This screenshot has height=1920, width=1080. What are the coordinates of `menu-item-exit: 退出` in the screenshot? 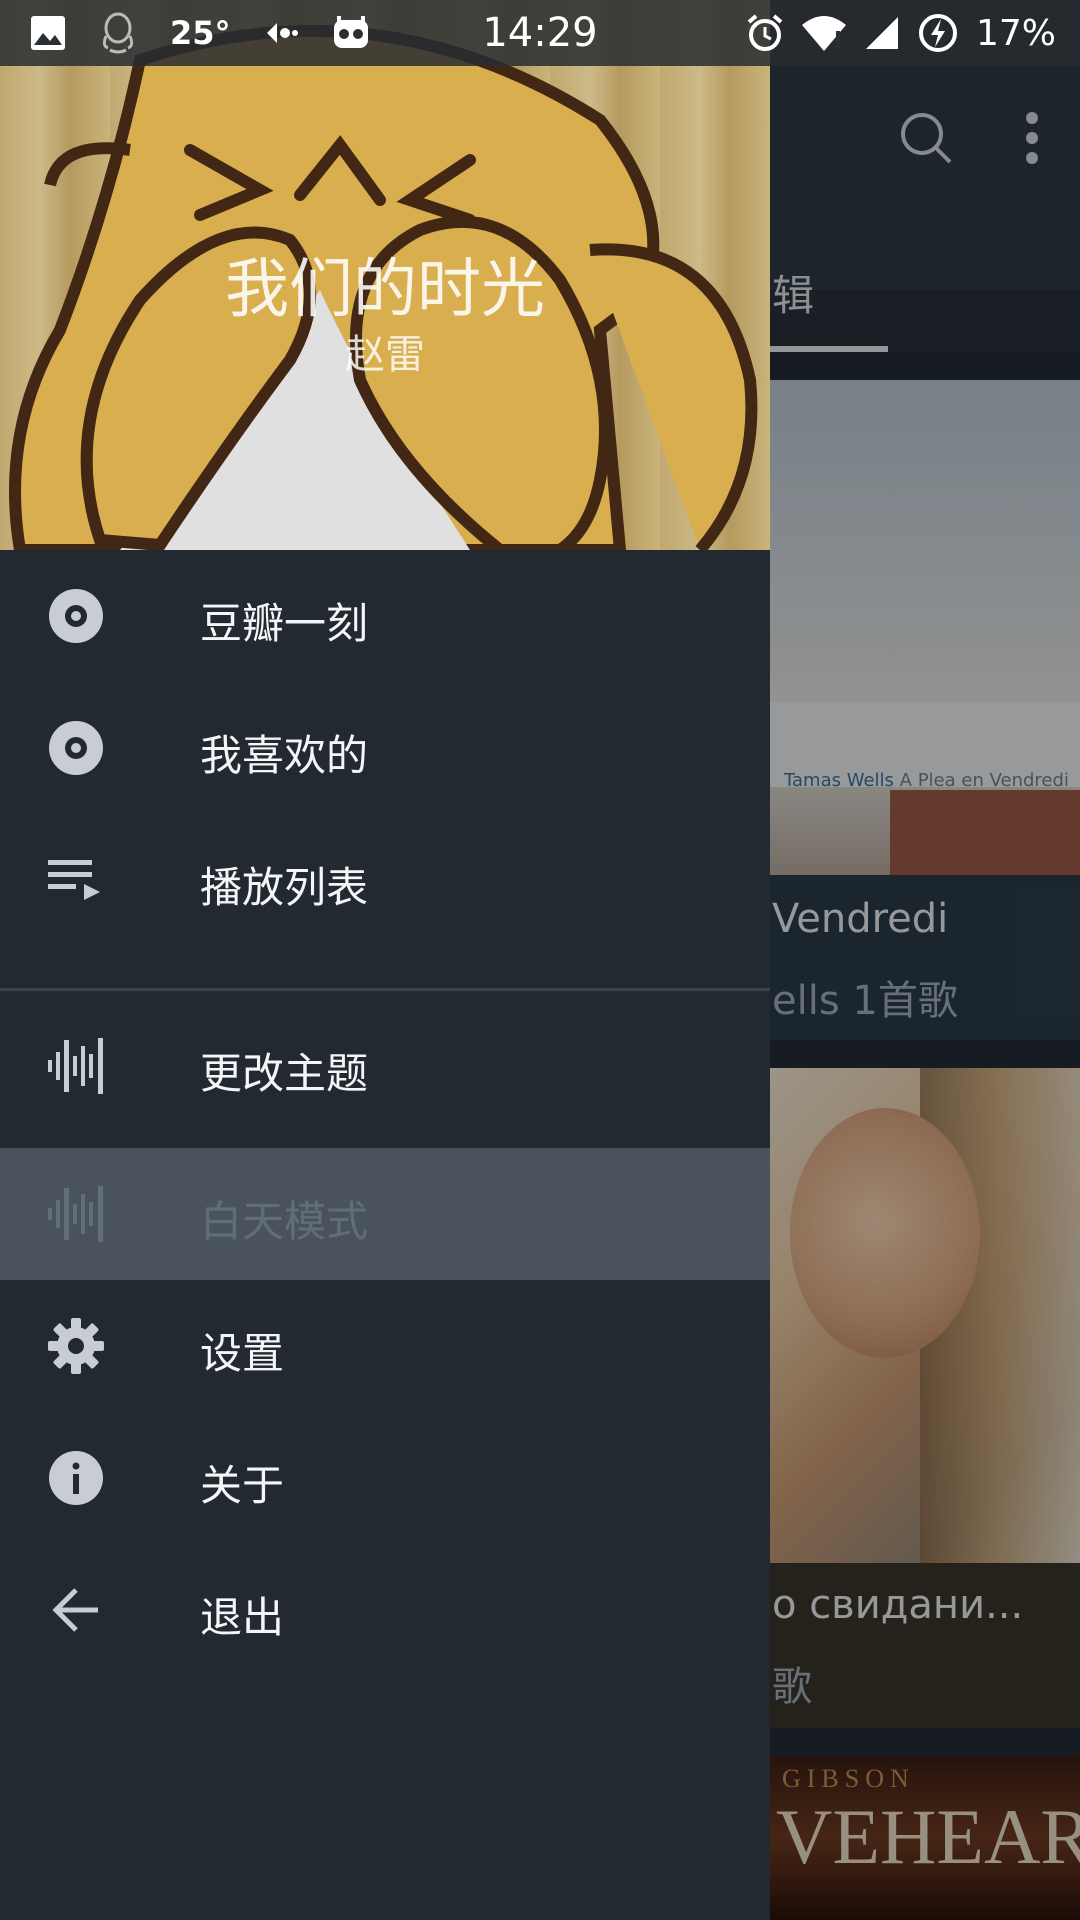 It's located at (385, 1610).